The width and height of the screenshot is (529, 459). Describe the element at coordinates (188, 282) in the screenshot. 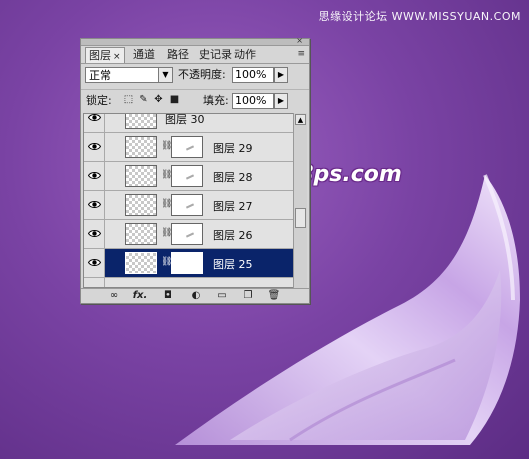

I see `layer-row` at that location.